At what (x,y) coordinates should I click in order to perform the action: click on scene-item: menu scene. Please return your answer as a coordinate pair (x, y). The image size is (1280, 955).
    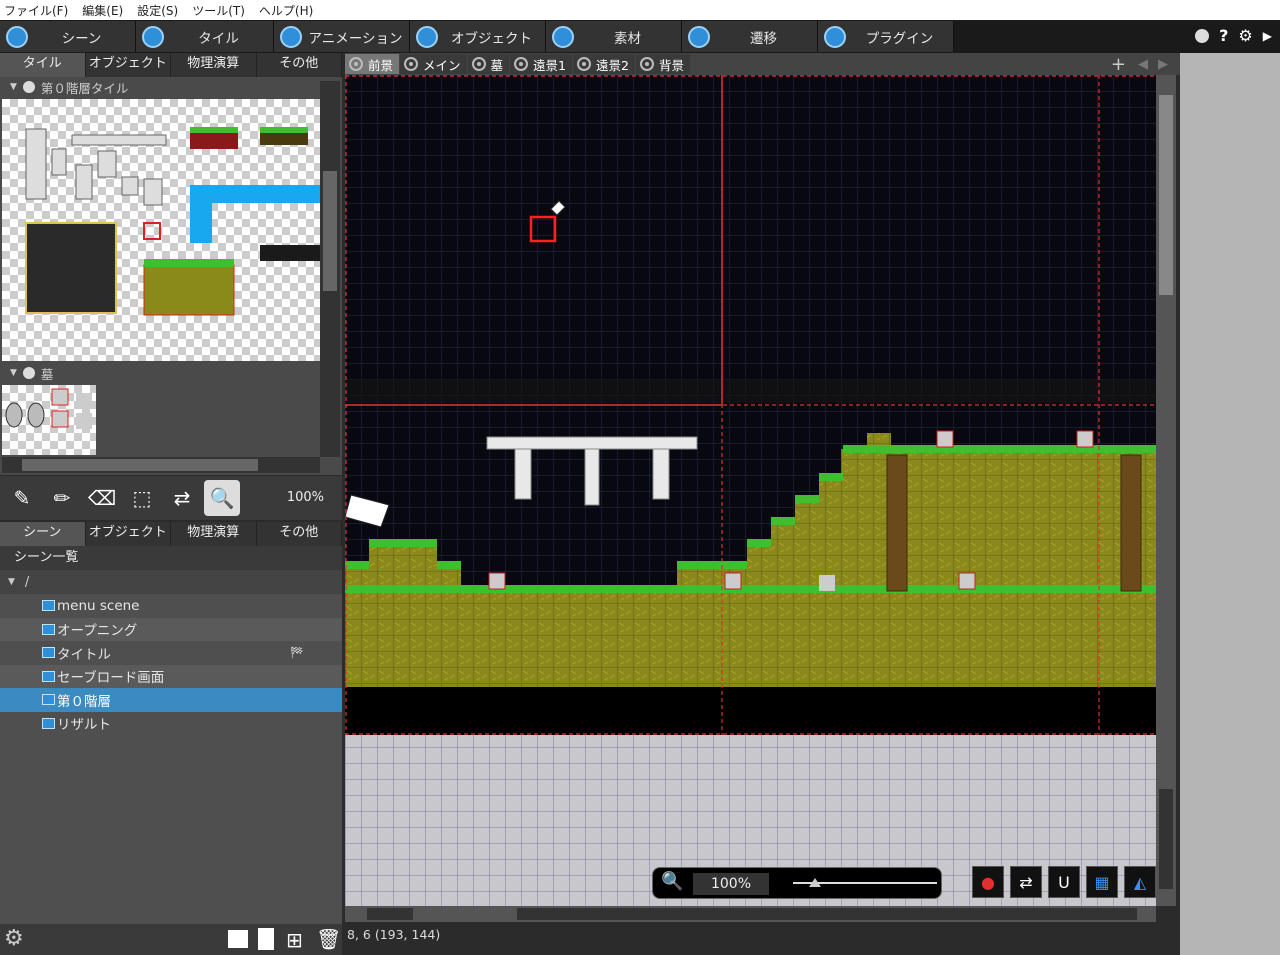
    Looking at the image, I should click on (171, 606).